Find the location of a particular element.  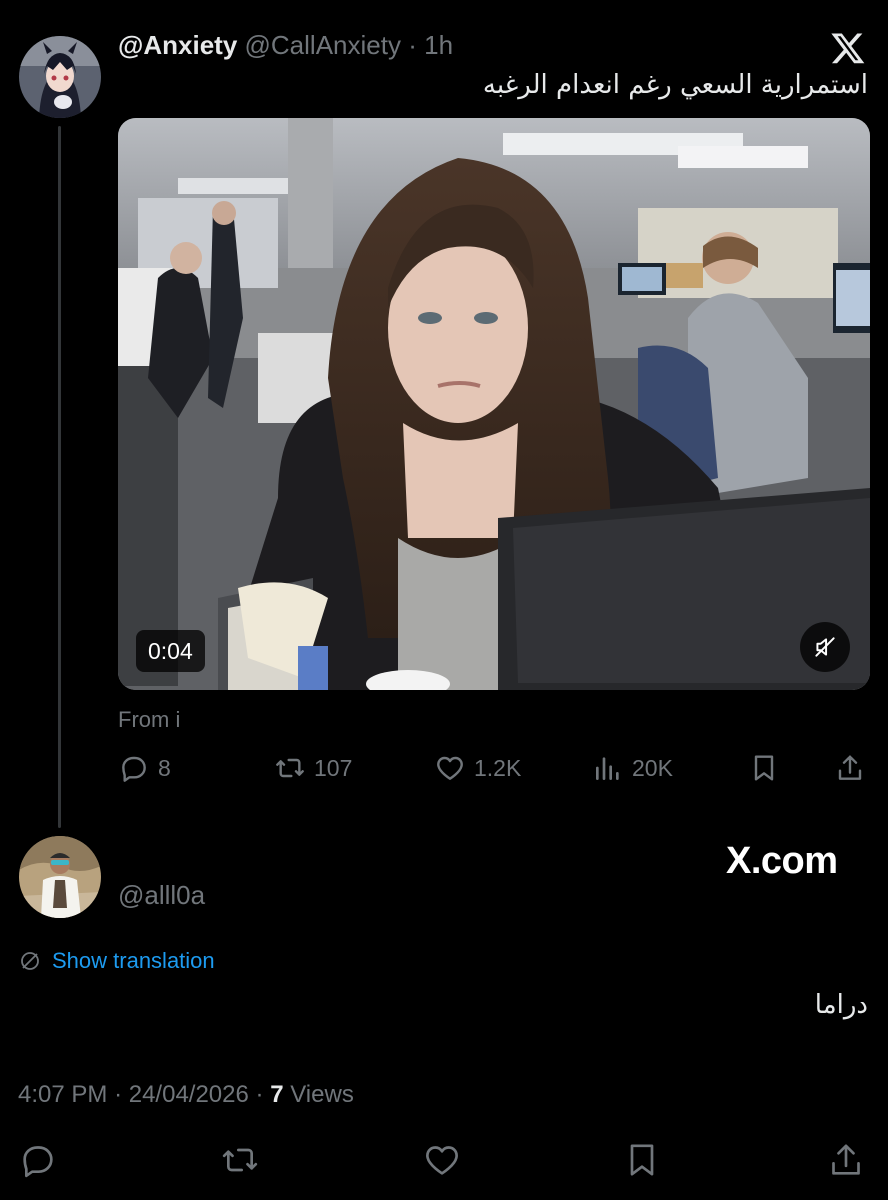

share-button-bottom is located at coordinates (846, 1160).